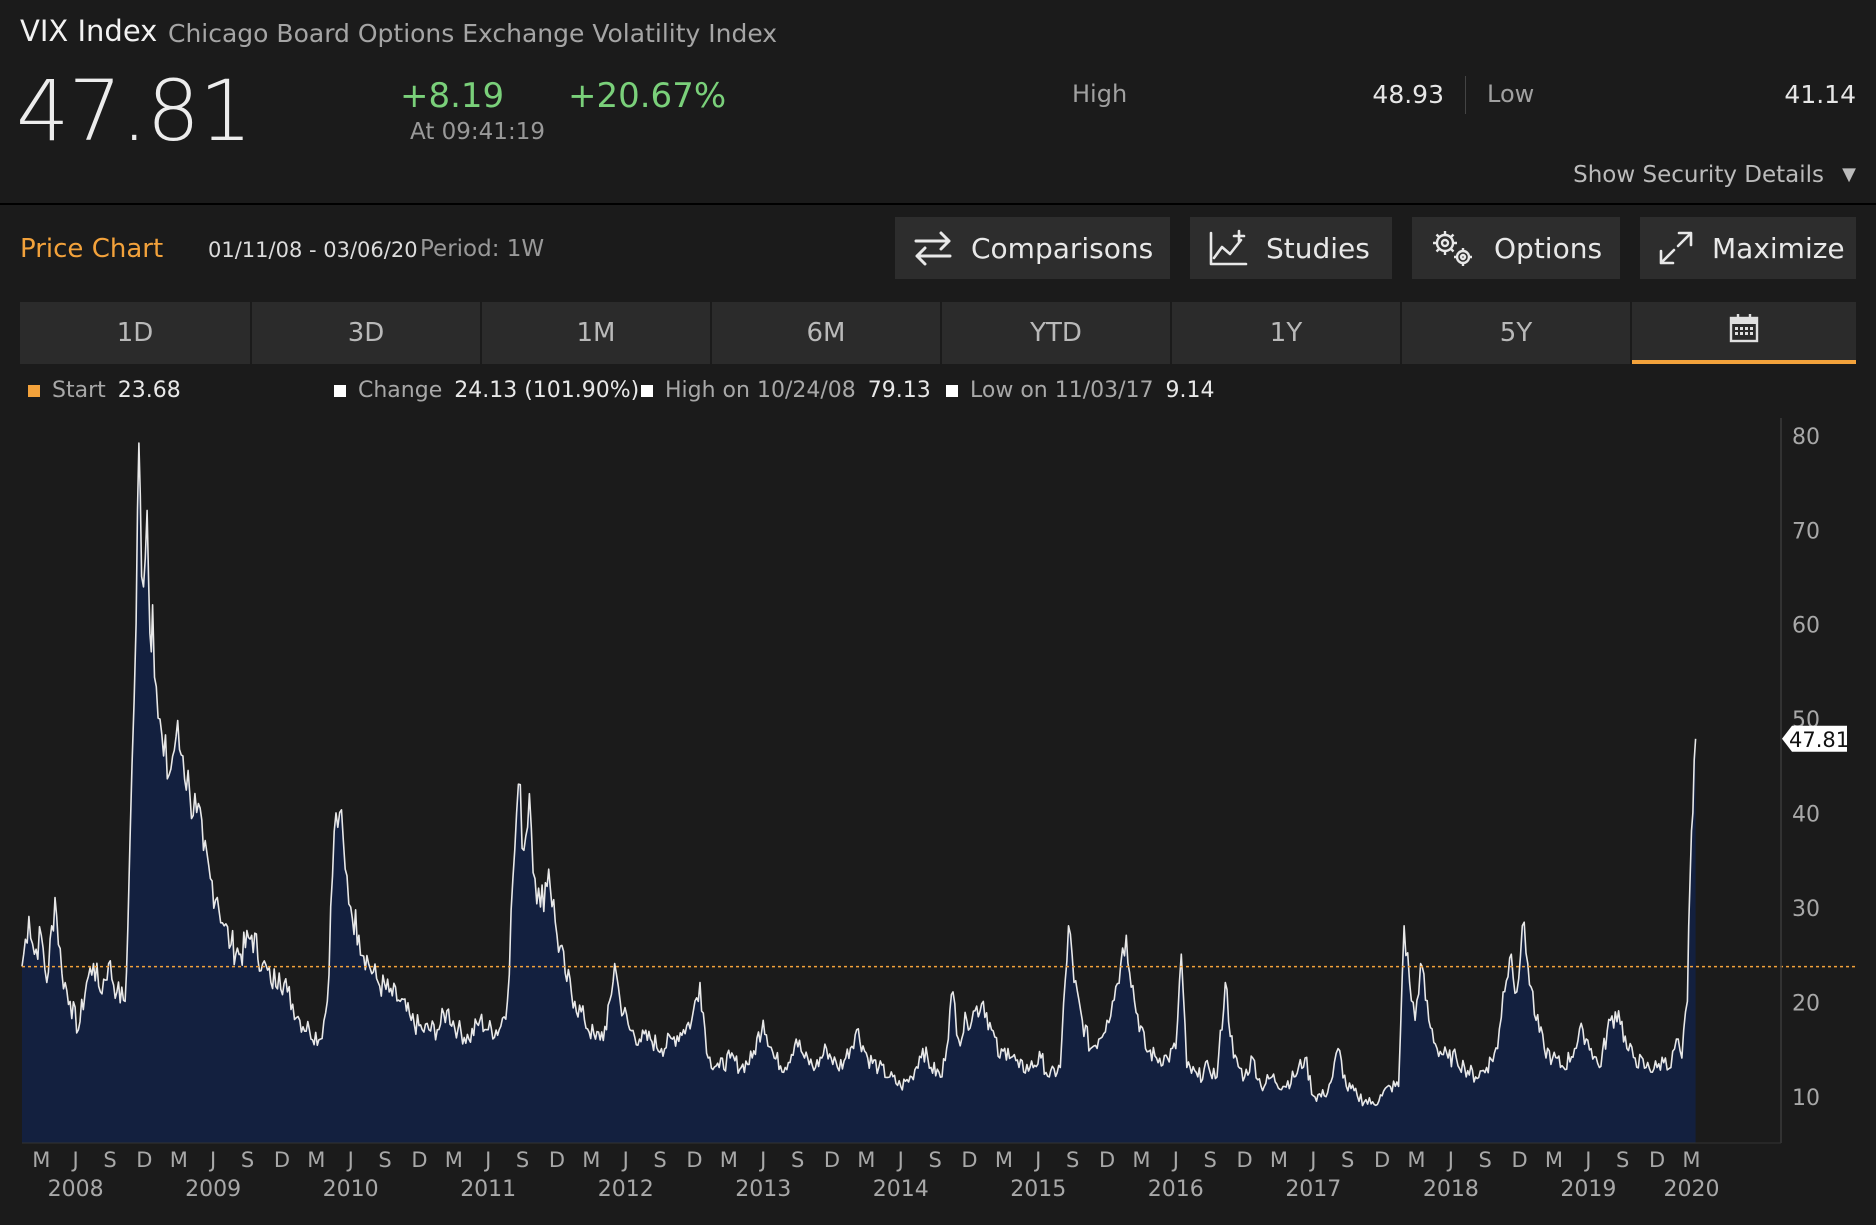 Image resolution: width=1876 pixels, height=1225 pixels. What do you see at coordinates (1408, 94) in the screenshot?
I see `high-value: 48.93` at bounding box center [1408, 94].